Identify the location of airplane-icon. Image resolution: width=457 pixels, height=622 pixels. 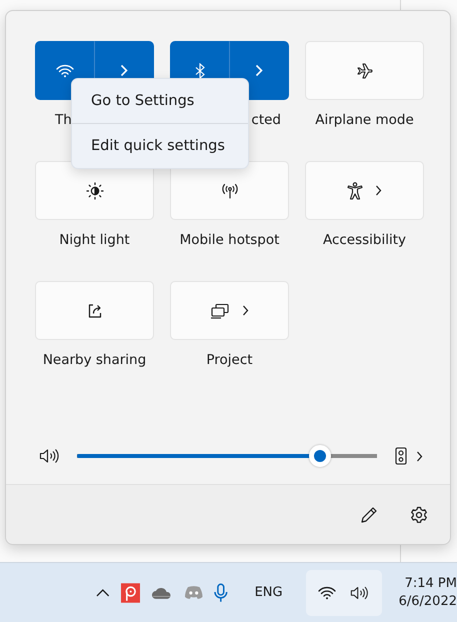
(365, 70).